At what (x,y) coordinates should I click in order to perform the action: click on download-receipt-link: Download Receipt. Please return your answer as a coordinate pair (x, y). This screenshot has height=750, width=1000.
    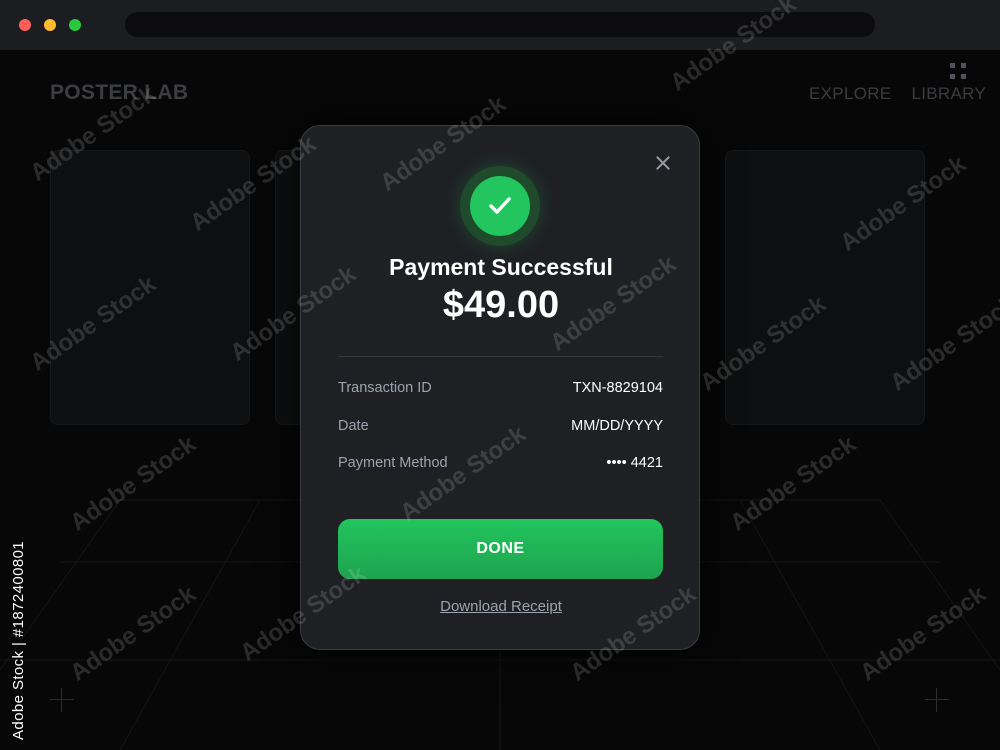
    Looking at the image, I should click on (501, 606).